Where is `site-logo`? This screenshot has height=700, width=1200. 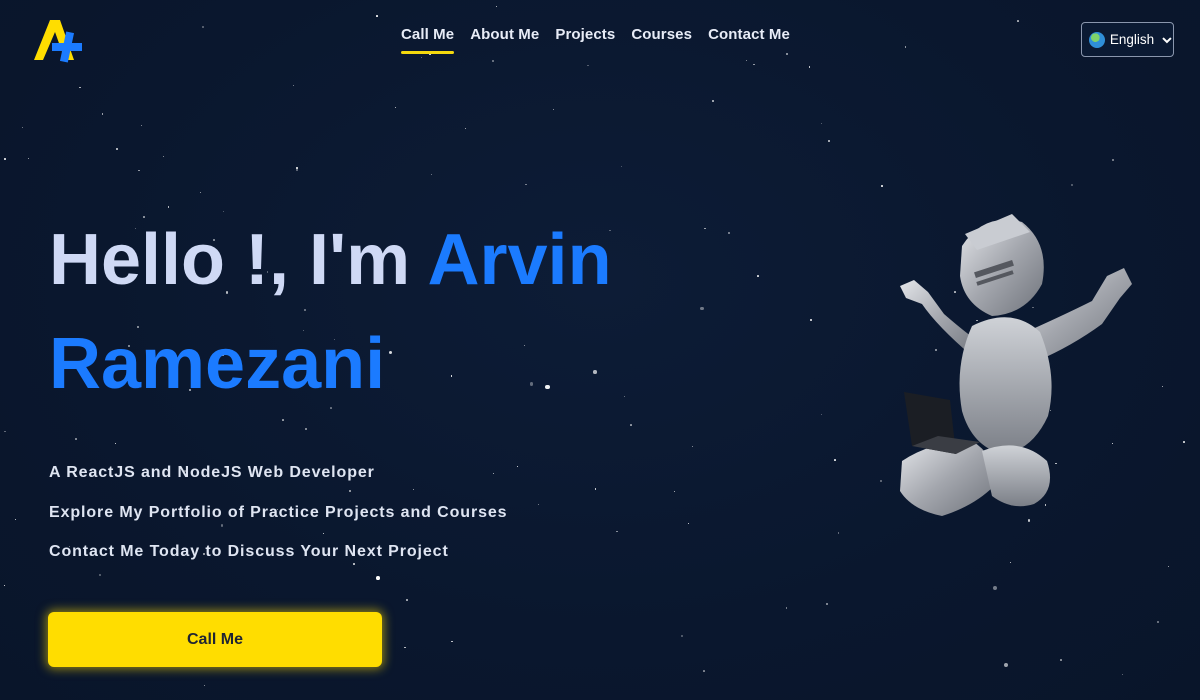
site-logo is located at coordinates (58, 40).